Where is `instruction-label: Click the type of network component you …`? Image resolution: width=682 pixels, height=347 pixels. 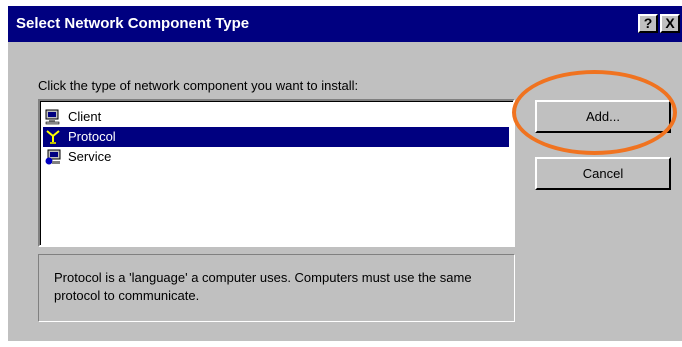
instruction-label: Click the type of network component you … is located at coordinates (198, 85).